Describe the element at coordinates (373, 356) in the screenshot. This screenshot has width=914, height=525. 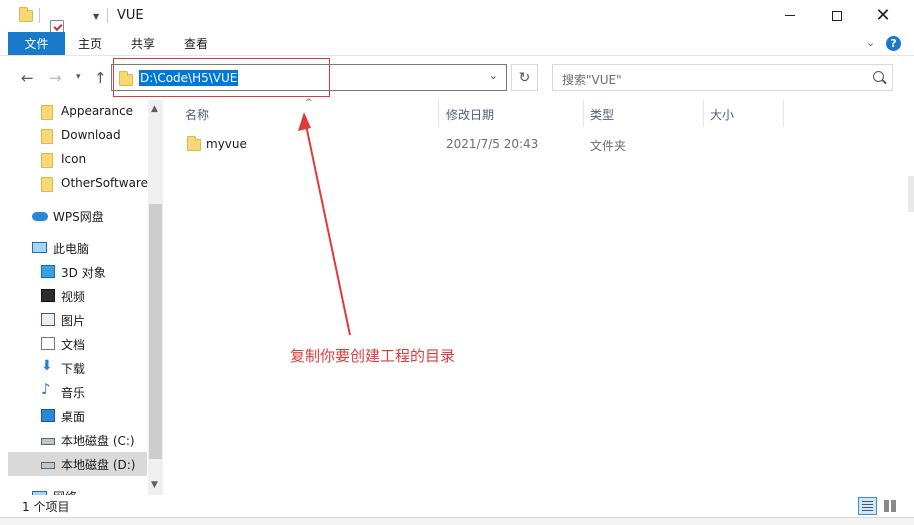
I see `annotation-text: 复制你要创建工程的目录` at that location.